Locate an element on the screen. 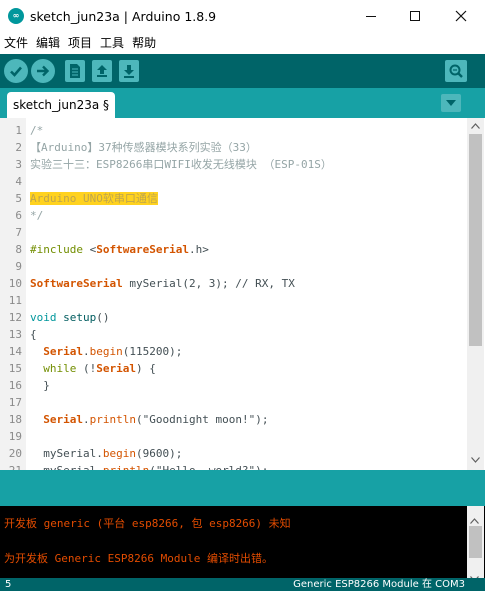  close-button is located at coordinates (461, 16).